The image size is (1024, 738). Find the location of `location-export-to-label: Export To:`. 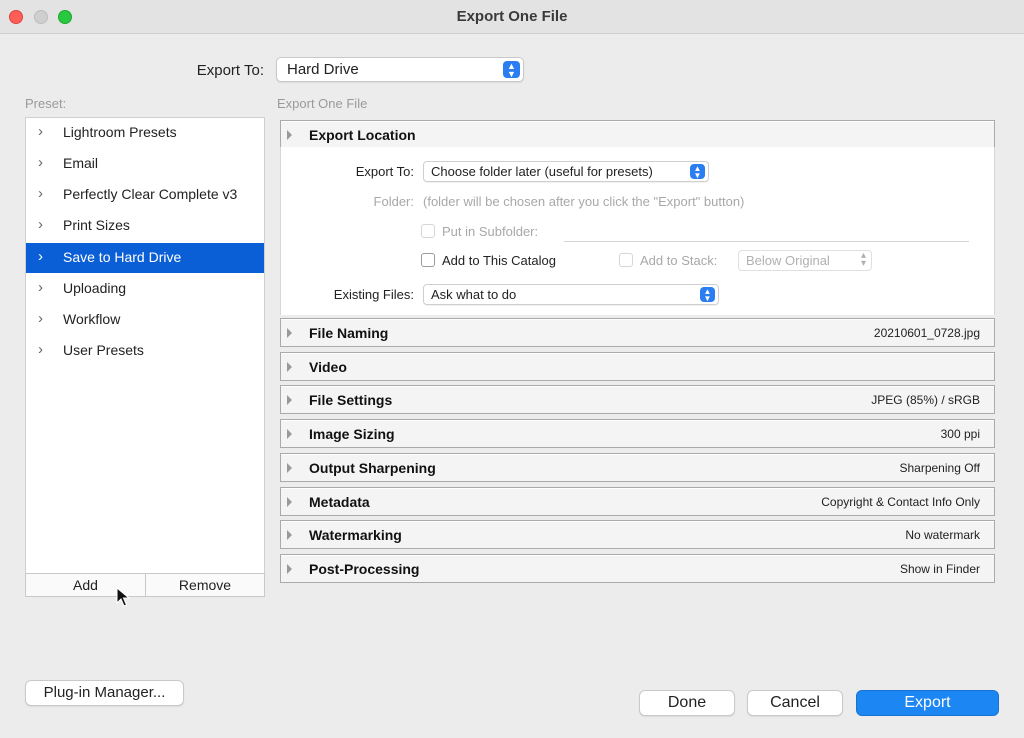

location-export-to-label: Export To: is located at coordinates (384, 171).